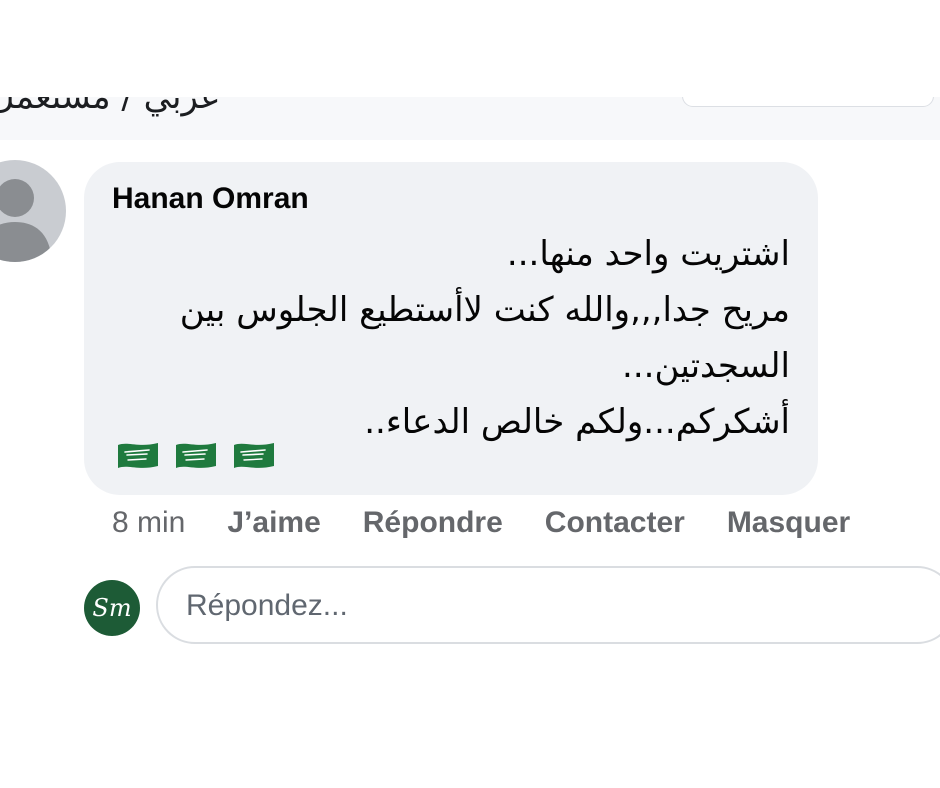 Image resolution: width=940 pixels, height=788 pixels. I want to click on comment-author: Hanan Omran, so click(210, 199).